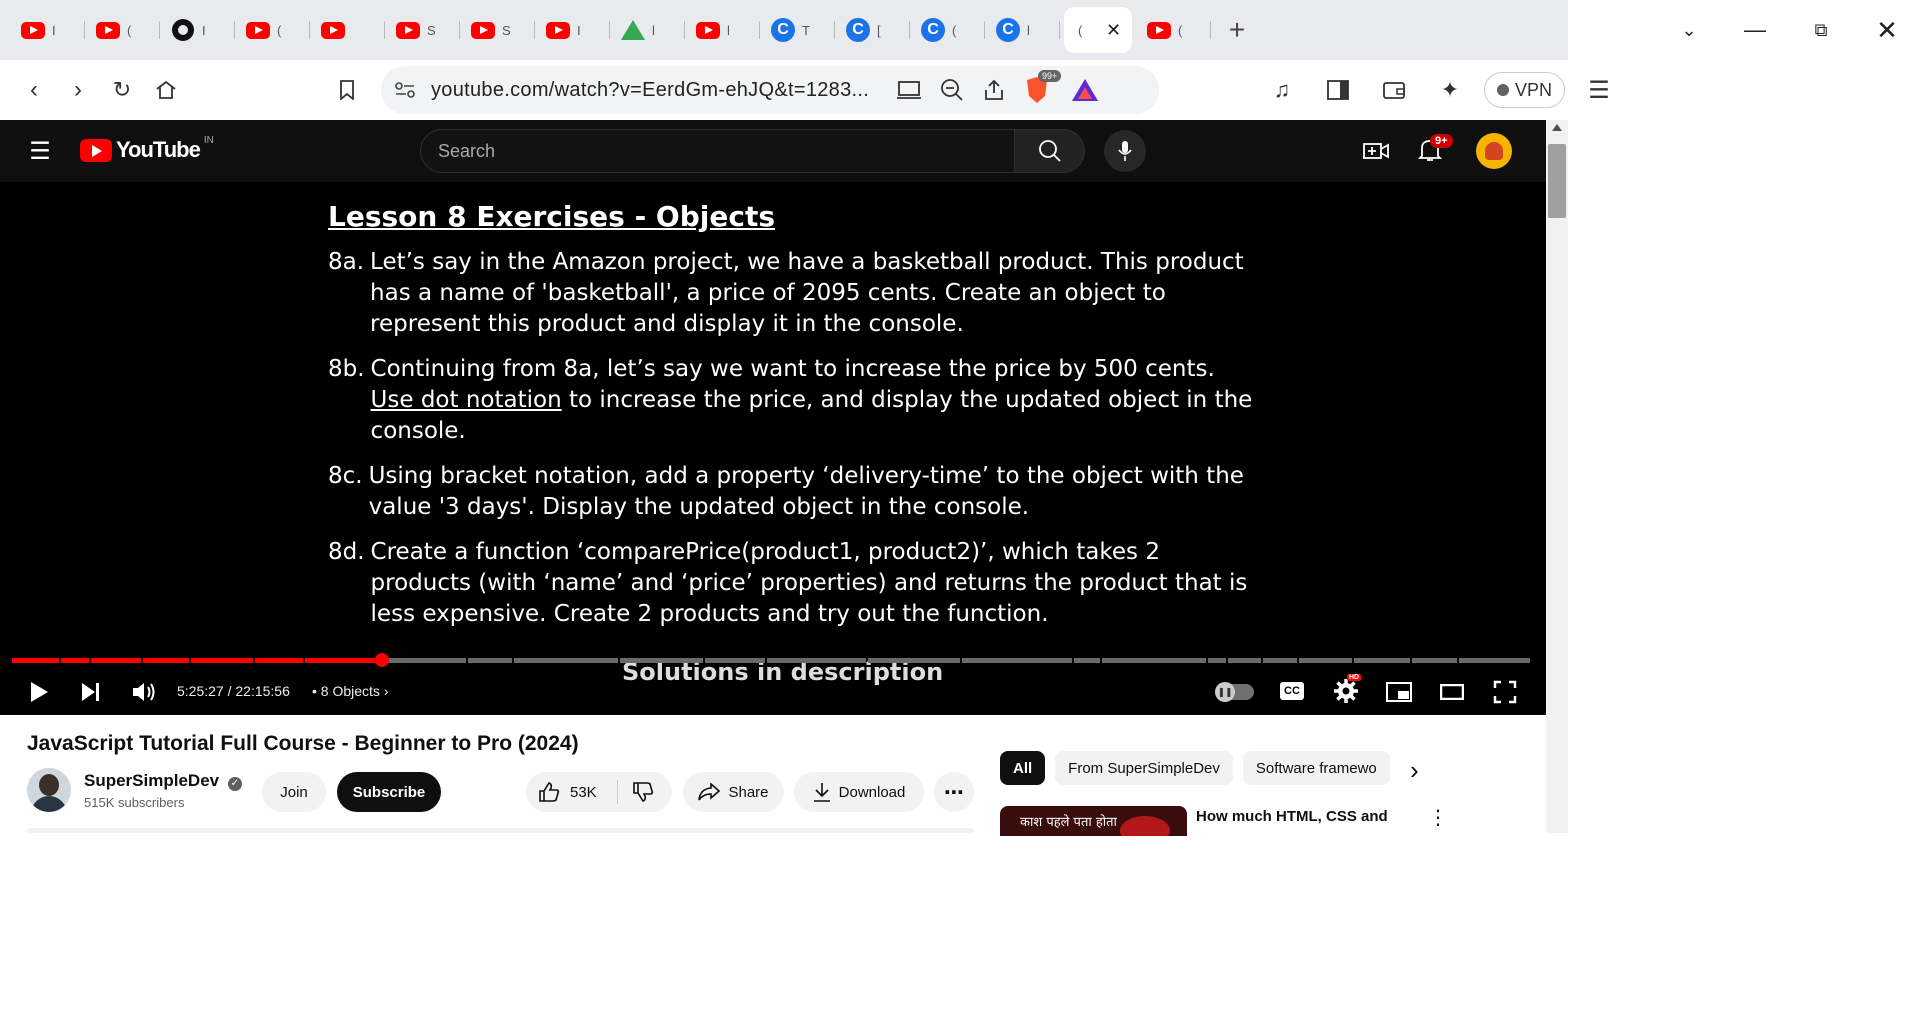 The image size is (1920, 1020). Describe the element at coordinates (733, 792) in the screenshot. I see `share-button: Share` at that location.